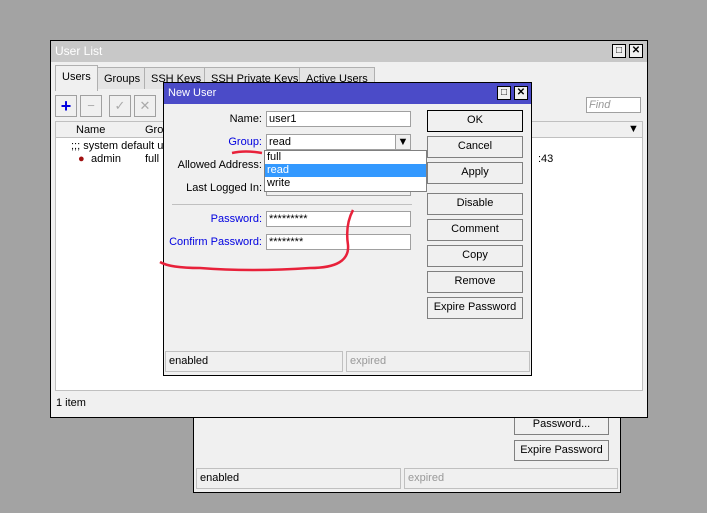 This screenshot has width=707, height=513. I want to click on red-annotation, so click(257, 211).